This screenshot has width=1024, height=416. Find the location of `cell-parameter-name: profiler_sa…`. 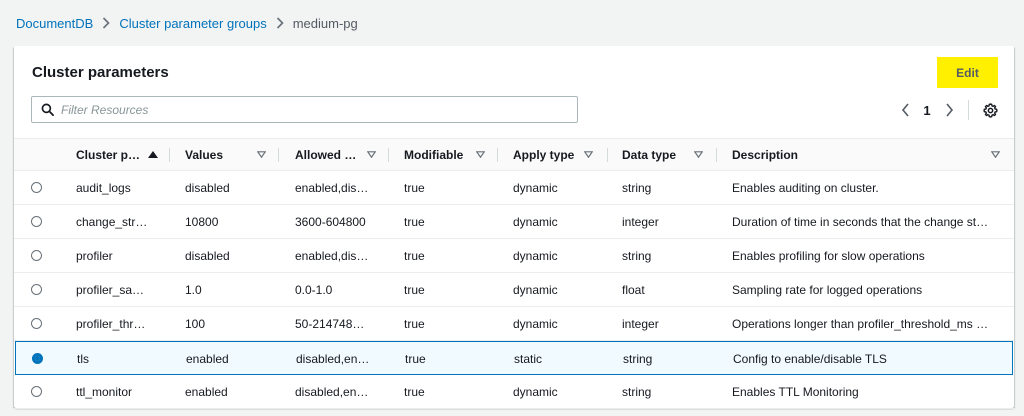

cell-parameter-name: profiler_sa… is located at coordinates (110, 289).